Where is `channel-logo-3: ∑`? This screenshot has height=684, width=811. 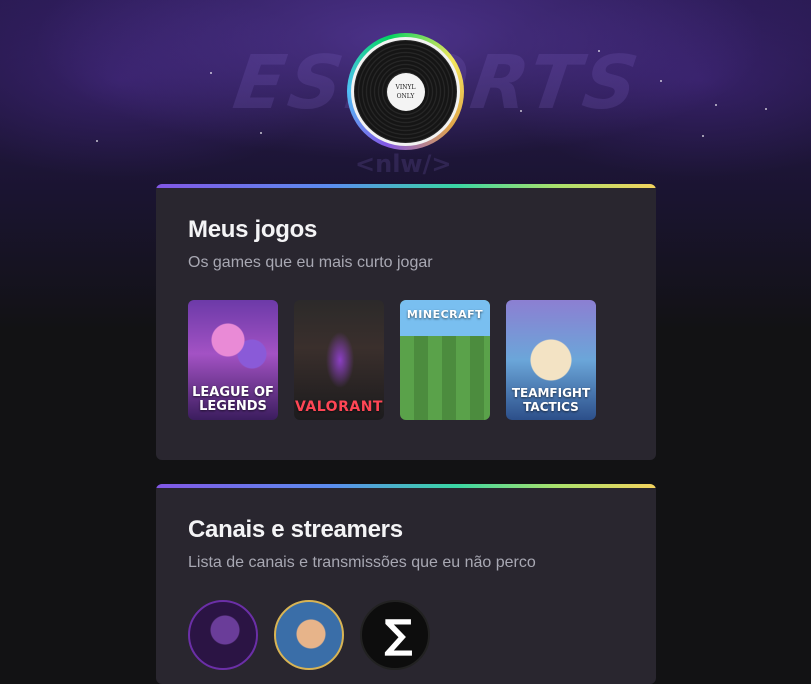
channel-logo-3: ∑ is located at coordinates (395, 635).